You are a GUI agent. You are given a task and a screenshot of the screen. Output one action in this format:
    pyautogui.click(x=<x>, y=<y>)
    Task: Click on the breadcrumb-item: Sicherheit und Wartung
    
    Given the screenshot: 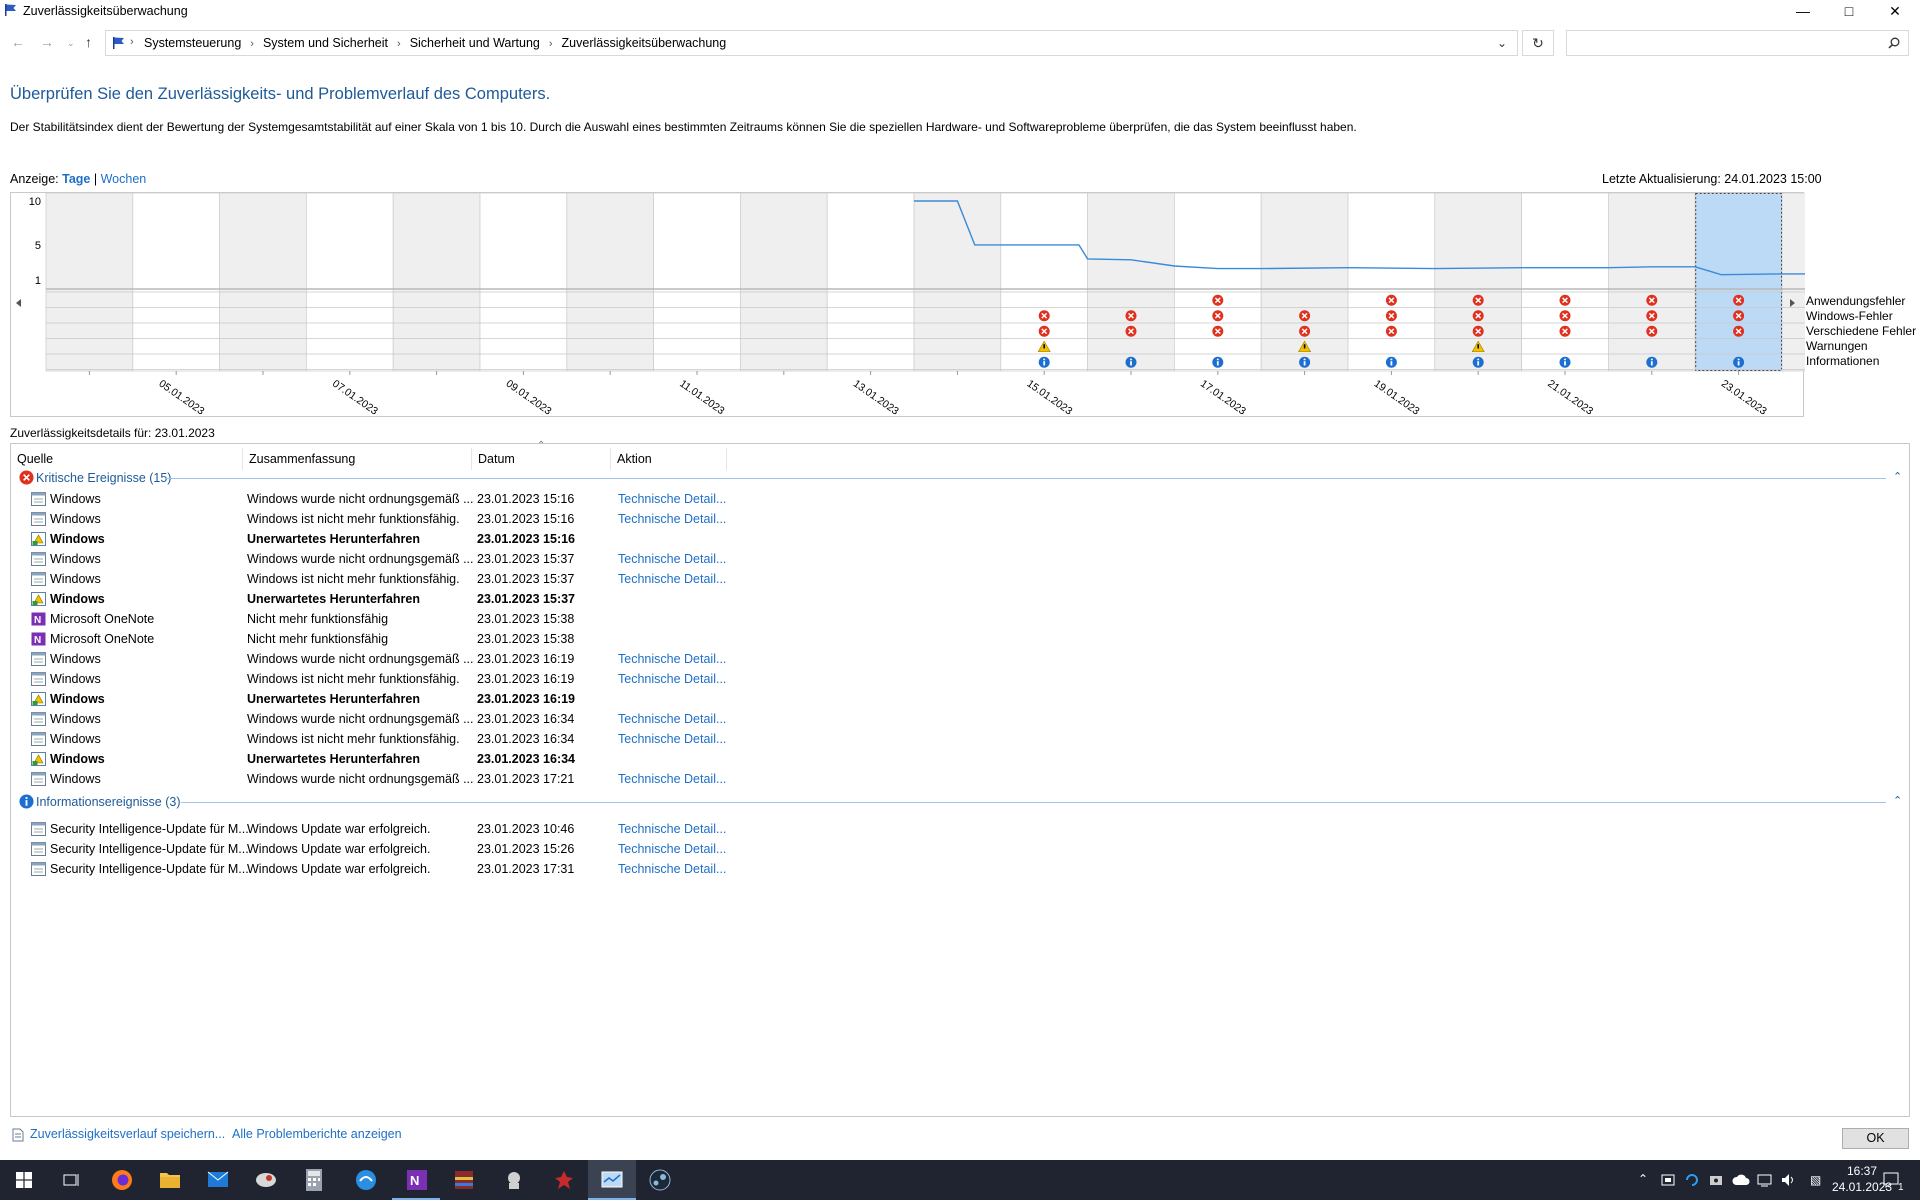 What is the action you would take?
    pyautogui.click(x=475, y=43)
    